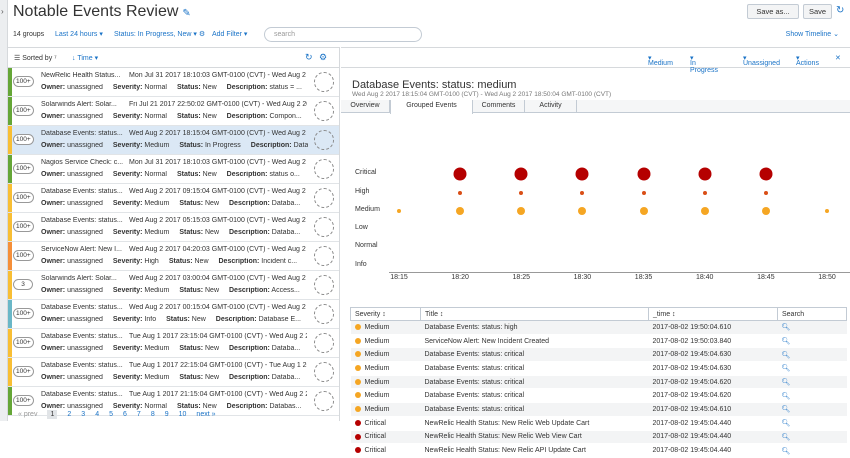 The height and width of the screenshot is (458, 850). What do you see at coordinates (713, 314) in the screenshot?
I see `table-column-header: _time ↕` at bounding box center [713, 314].